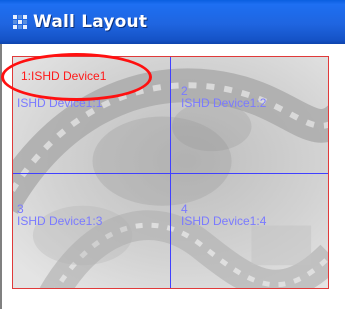  I want to click on wall-cell-4: 4 ISHD Device1:4, so click(223, 215).